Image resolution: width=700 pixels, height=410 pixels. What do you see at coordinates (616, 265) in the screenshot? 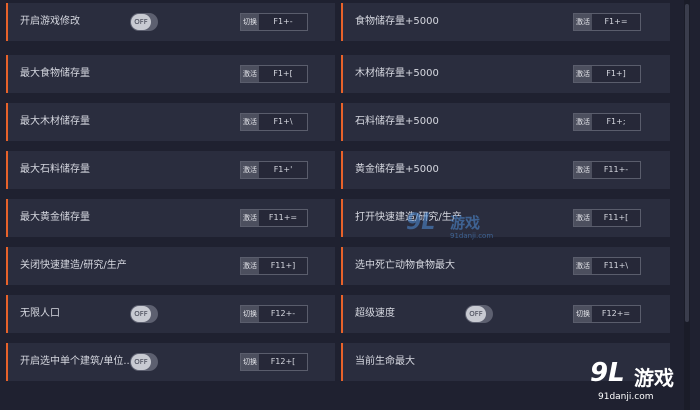
I see `hotkey-combo: F11+\` at bounding box center [616, 265].